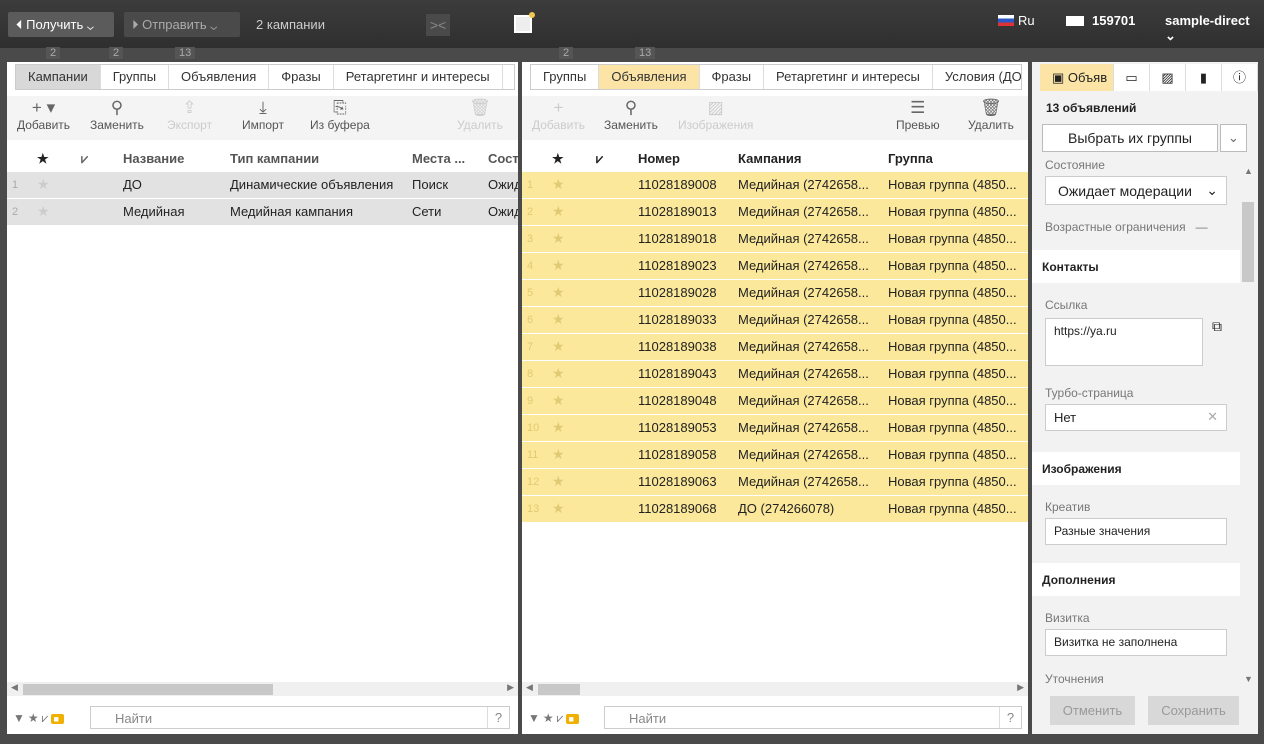 The height and width of the screenshot is (744, 1264). I want to click on images-button: ▨ Изображения, so click(715, 115).